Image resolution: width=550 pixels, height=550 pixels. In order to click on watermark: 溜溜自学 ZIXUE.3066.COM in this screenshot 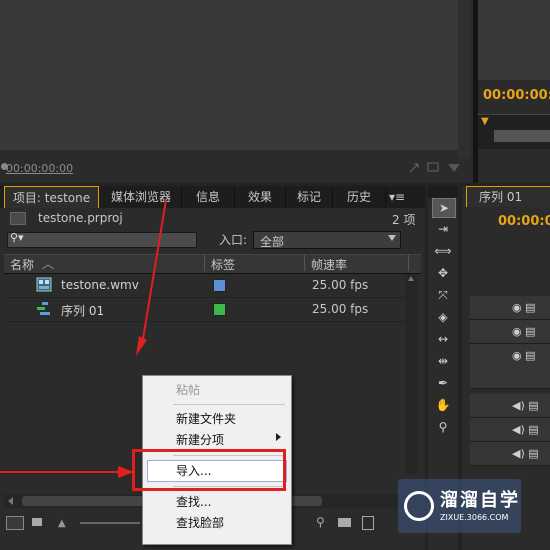, I will do `click(459, 506)`.